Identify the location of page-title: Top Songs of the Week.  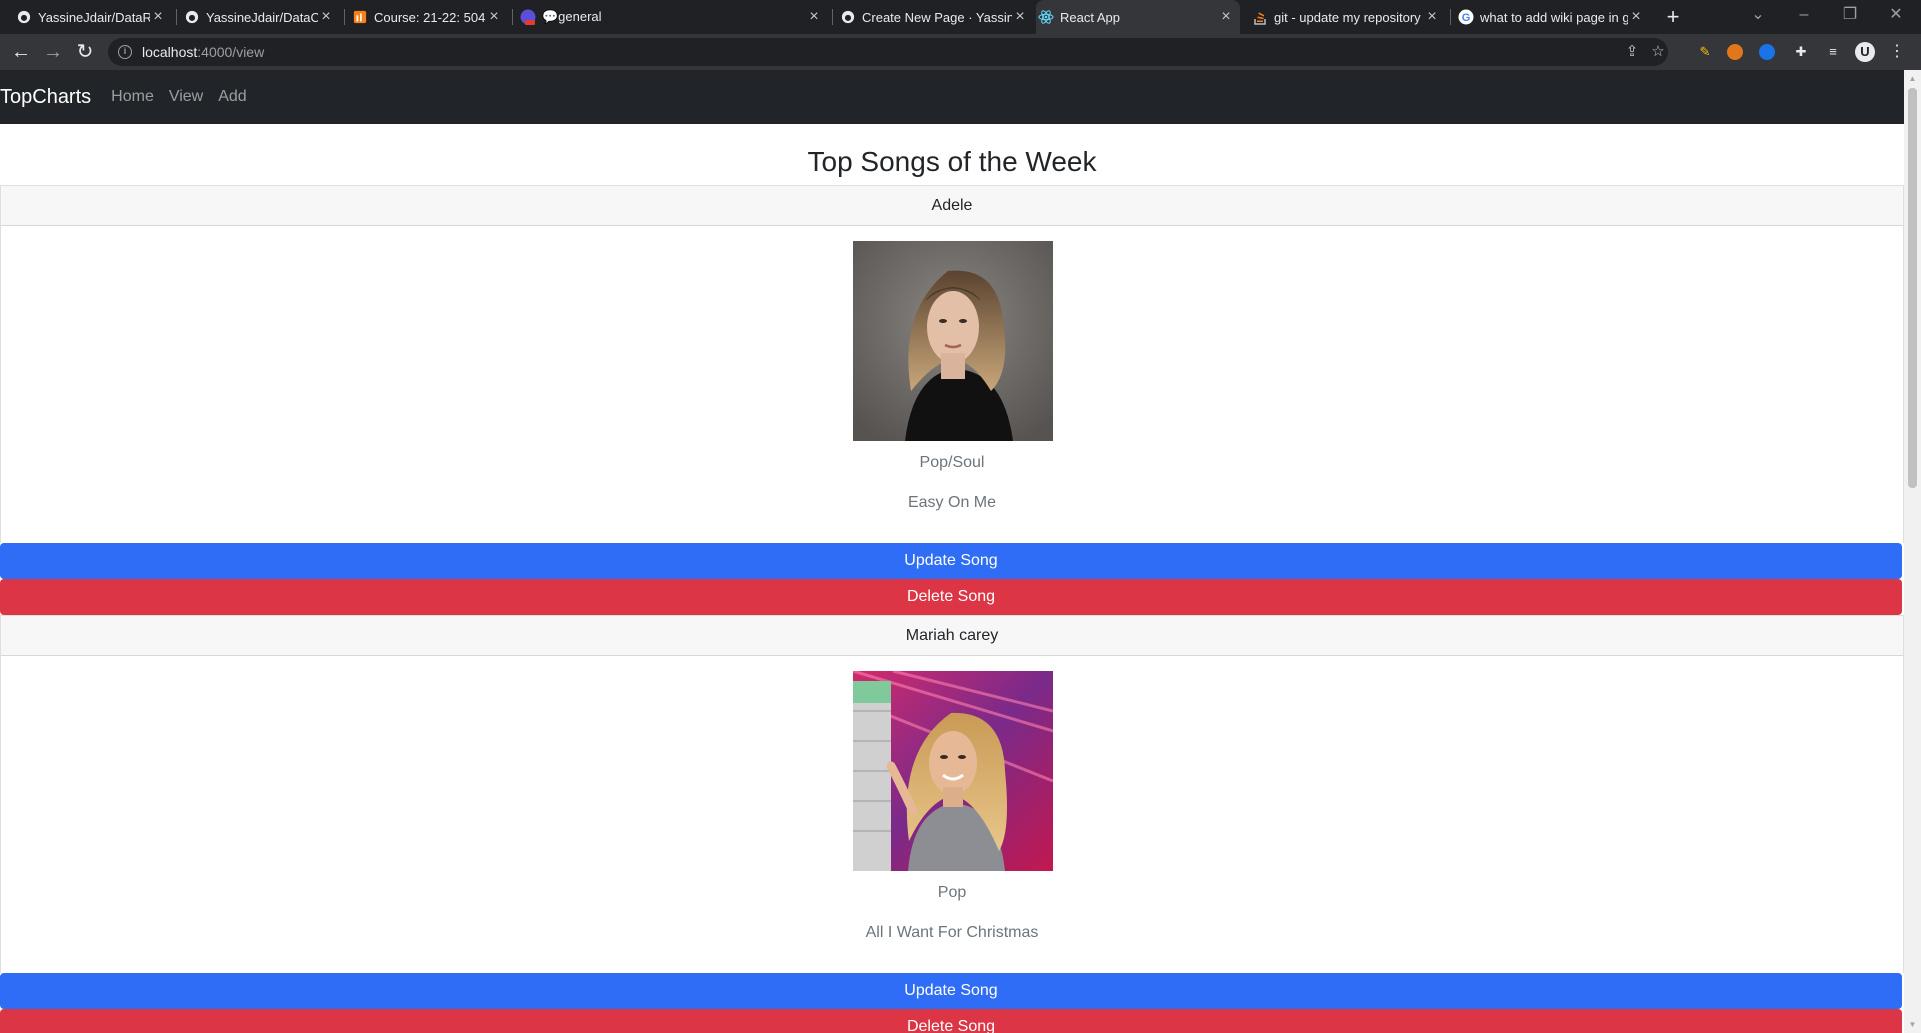
(952, 161).